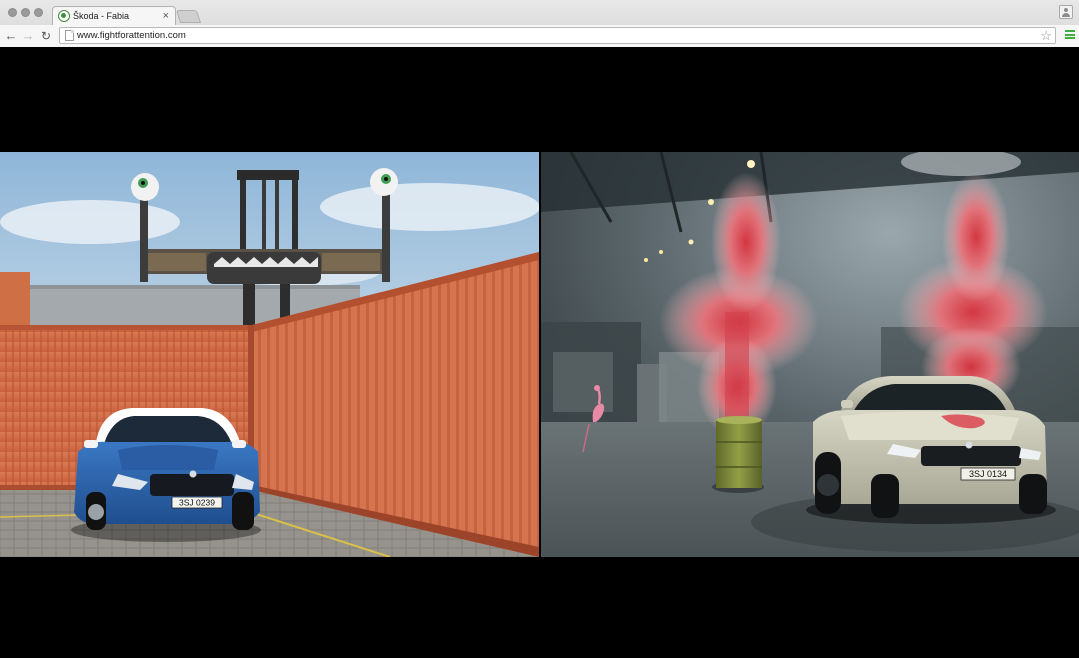  What do you see at coordinates (738, 454) in the screenshot?
I see `green-barrel` at bounding box center [738, 454].